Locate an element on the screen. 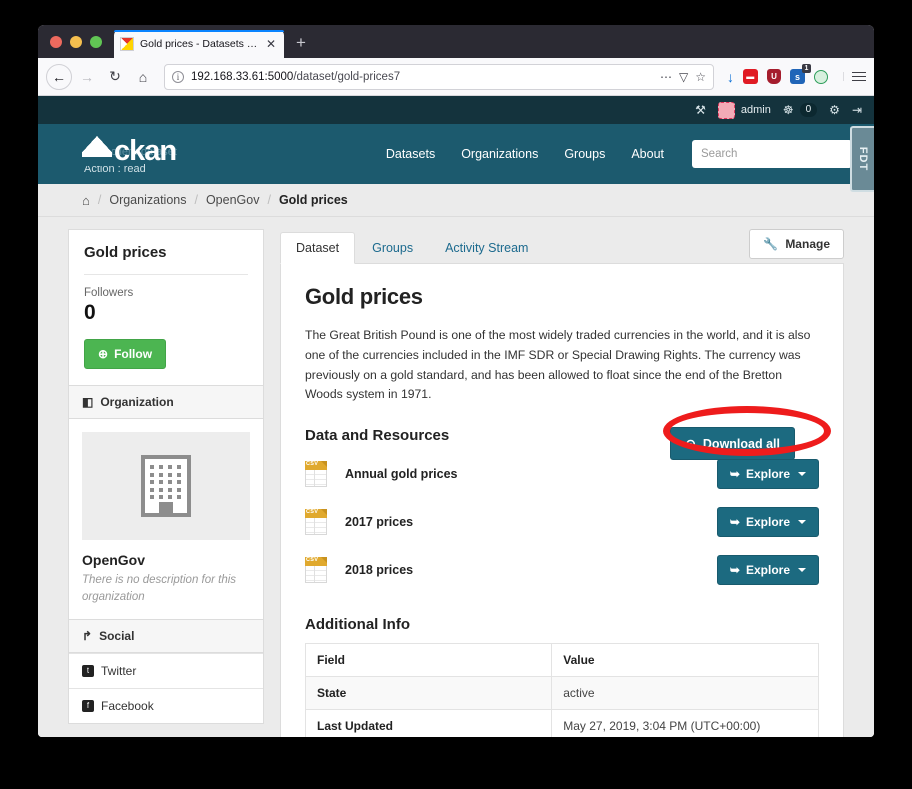  cell-field: Last Updated is located at coordinates (428, 723).